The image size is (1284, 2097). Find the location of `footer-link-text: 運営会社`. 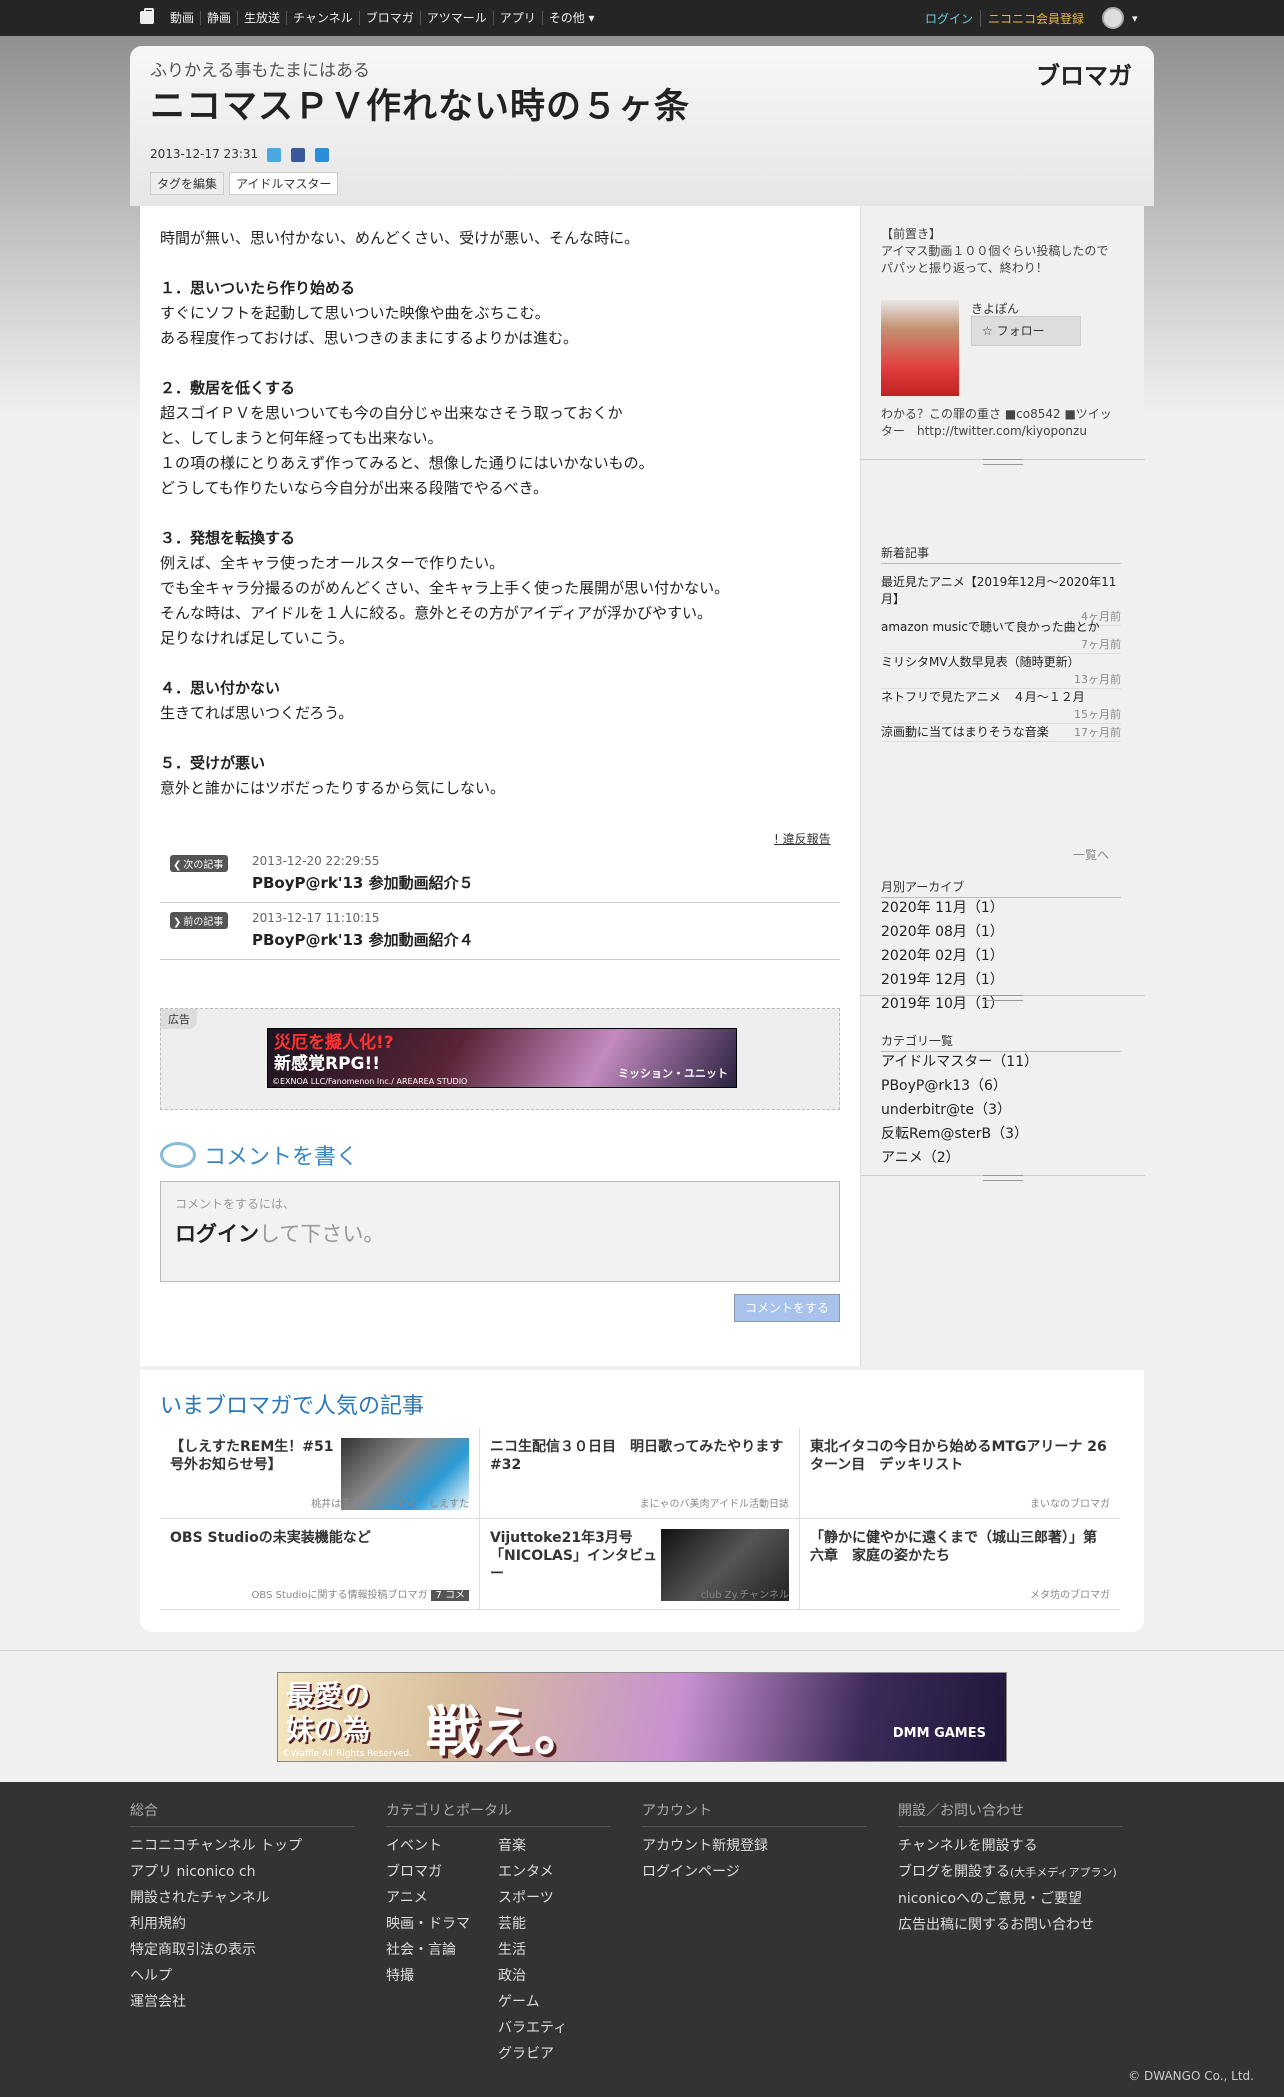

footer-link-text: 運営会社 is located at coordinates (158, 2002).